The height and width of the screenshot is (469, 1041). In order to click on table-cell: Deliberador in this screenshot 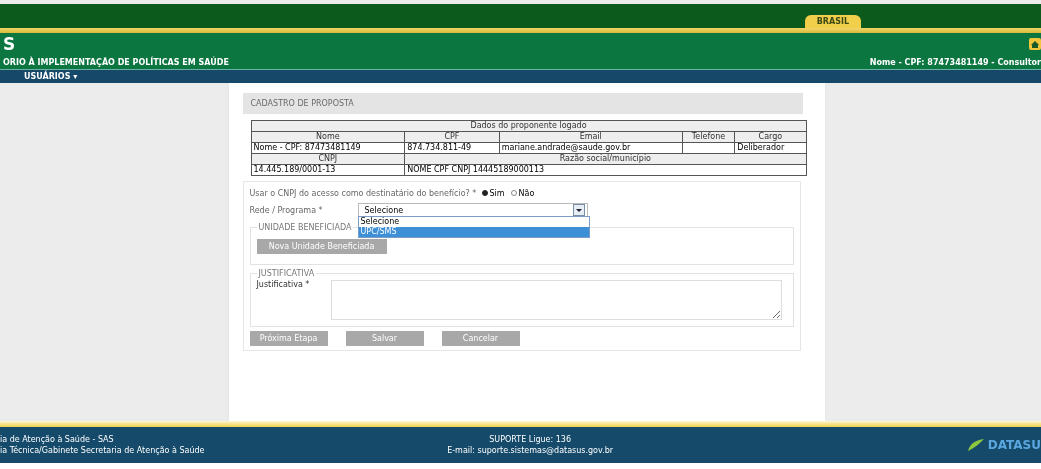, I will do `click(761, 147)`.